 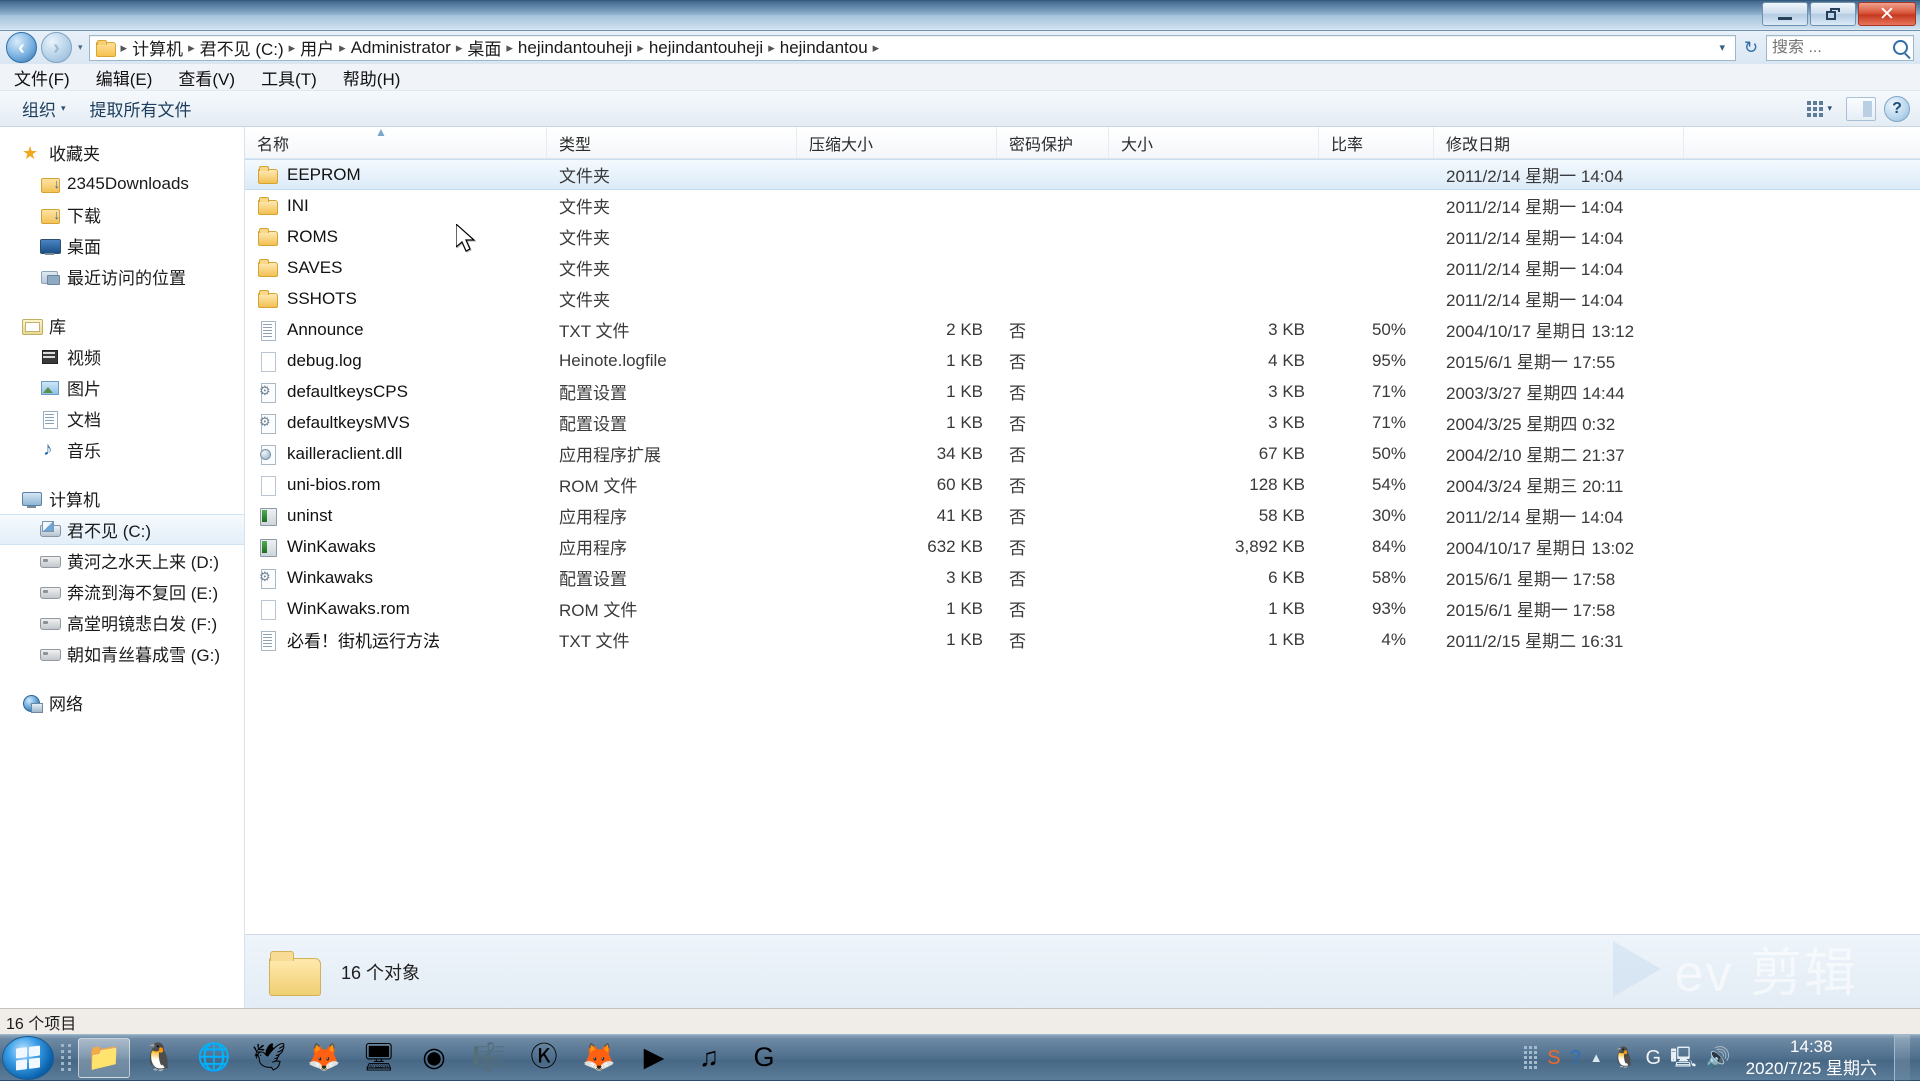 What do you see at coordinates (122, 245) in the screenshot?
I see `sidebar-item-desktop: 桌面` at bounding box center [122, 245].